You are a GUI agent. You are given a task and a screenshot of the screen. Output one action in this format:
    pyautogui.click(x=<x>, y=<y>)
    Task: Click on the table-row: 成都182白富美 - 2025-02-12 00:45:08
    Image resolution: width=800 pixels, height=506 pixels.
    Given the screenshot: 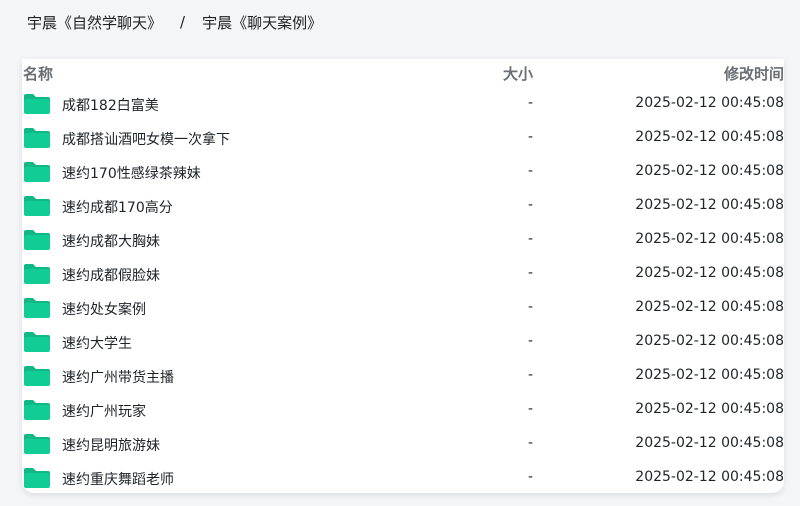 What is the action you would take?
    pyautogui.click(x=403, y=104)
    